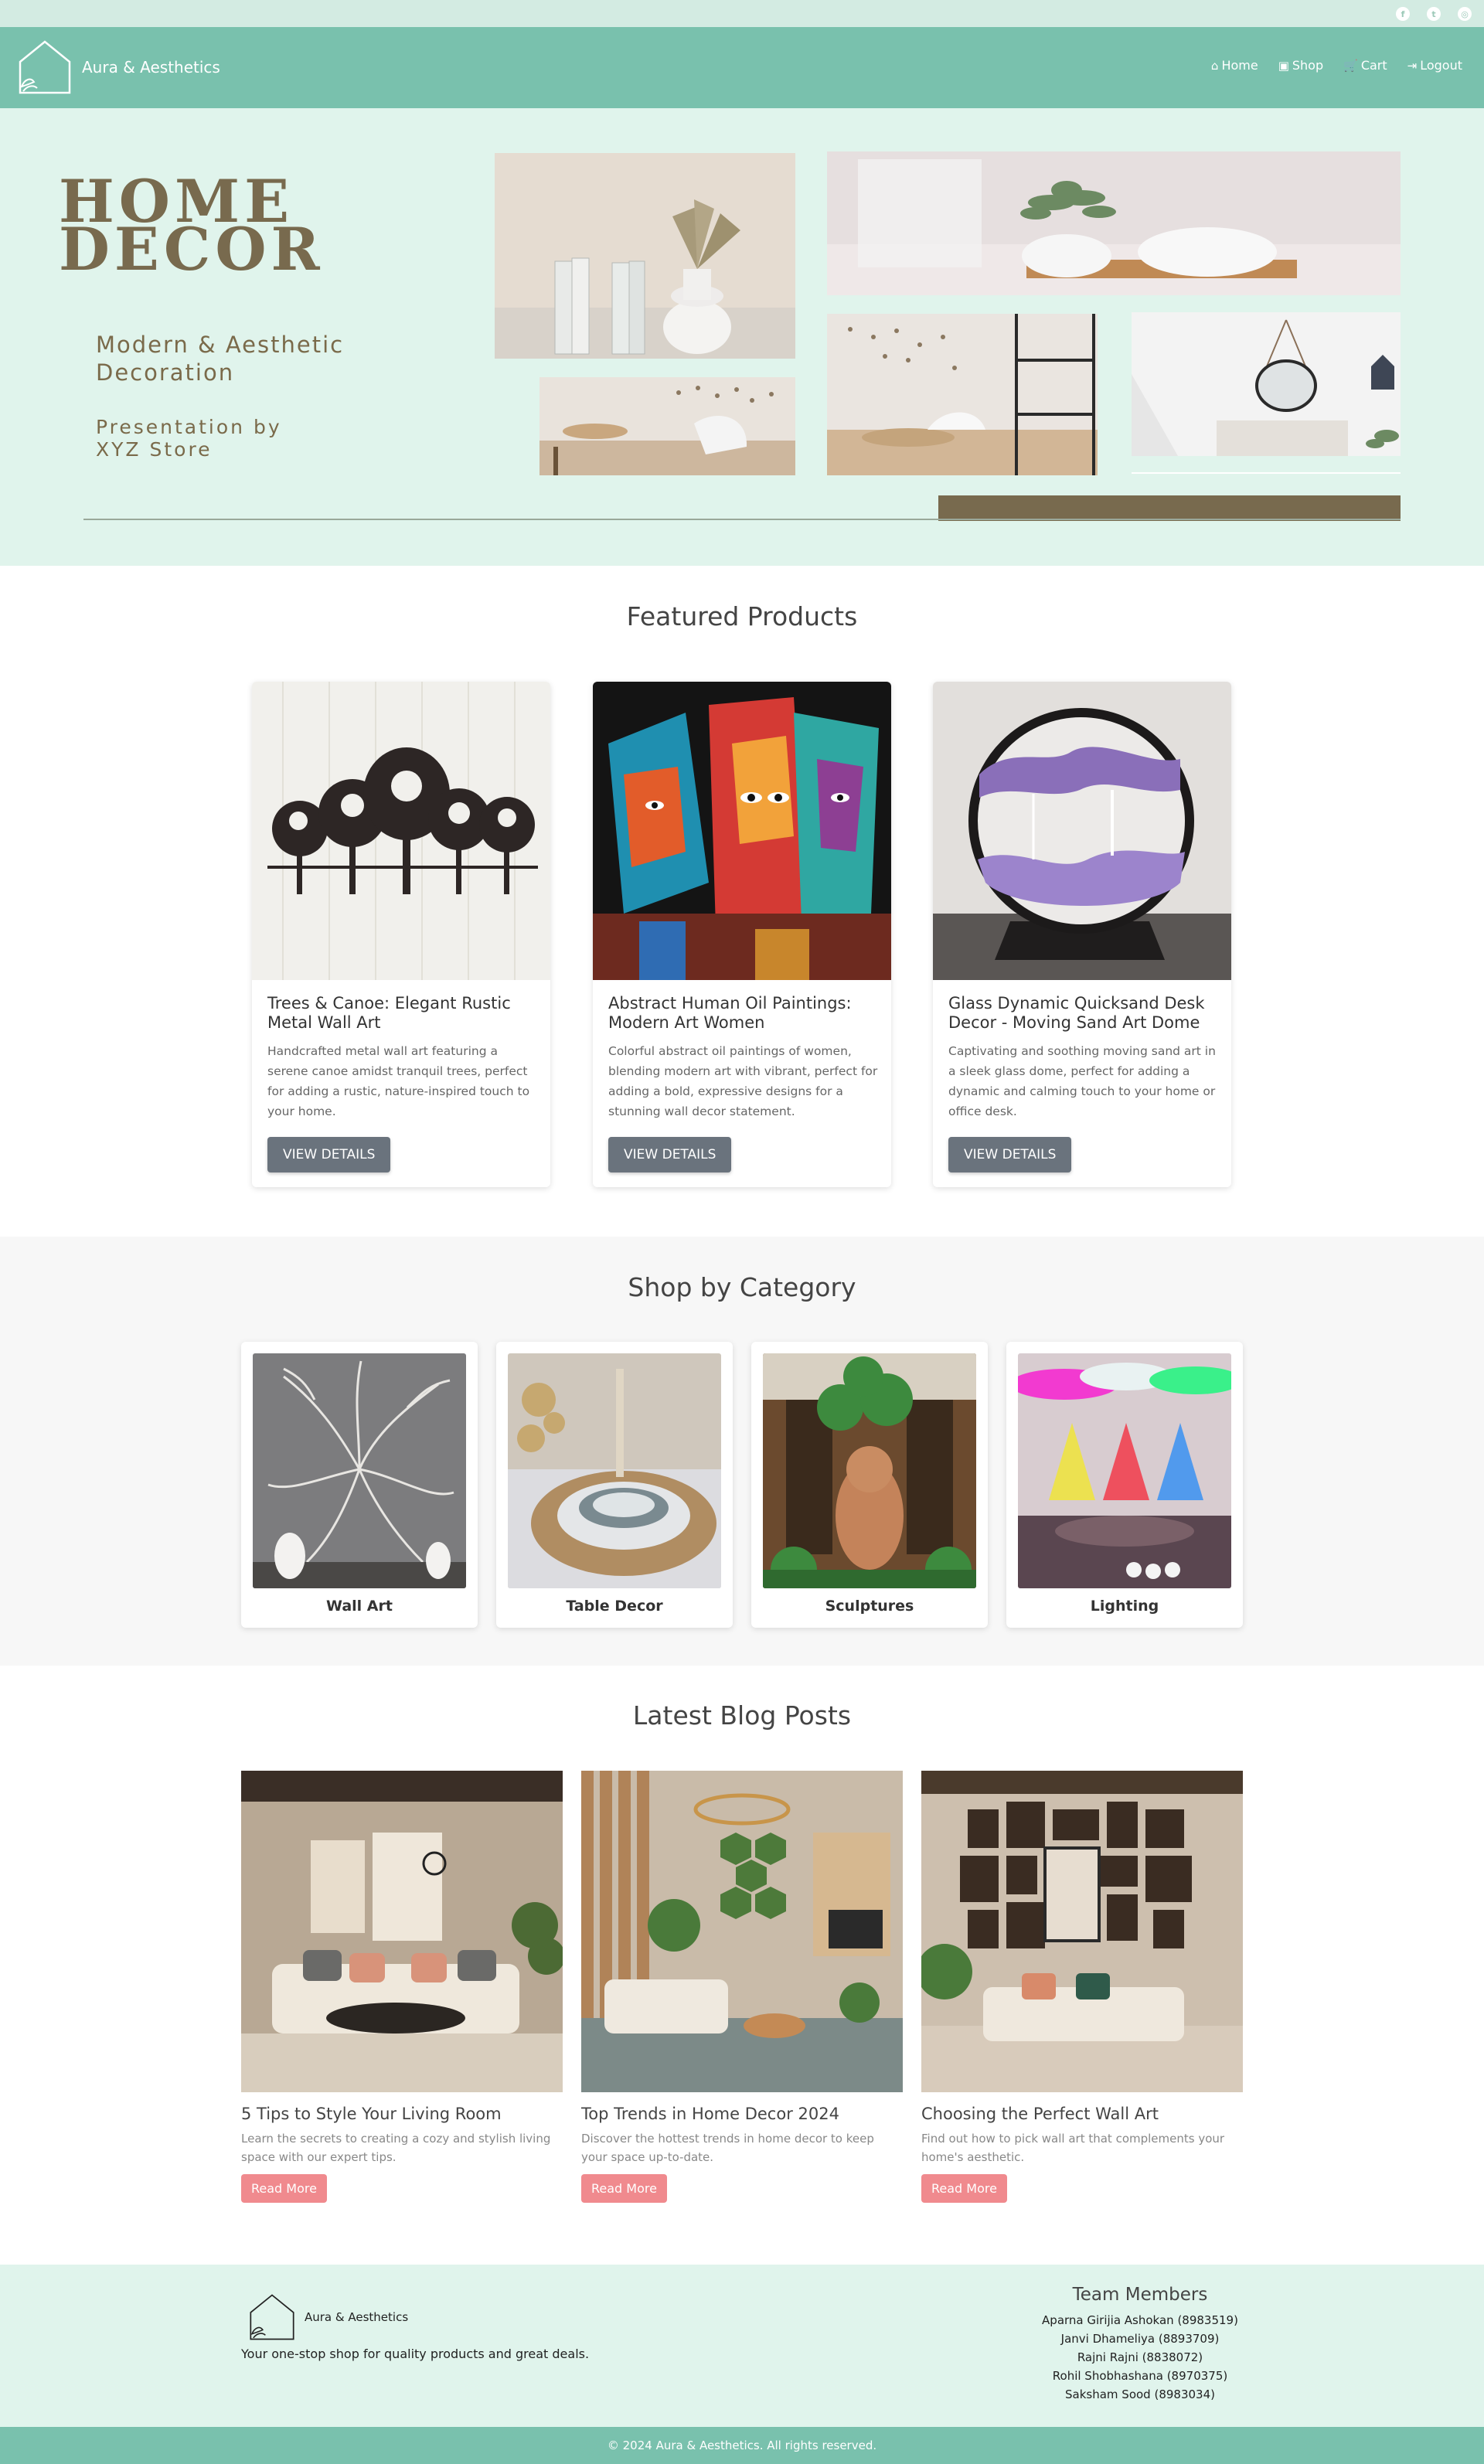 The image size is (1484, 2464). Describe the element at coordinates (1140, 2339) in the screenshot. I see `team-member: Janvi Dhameliya (8893709)` at that location.